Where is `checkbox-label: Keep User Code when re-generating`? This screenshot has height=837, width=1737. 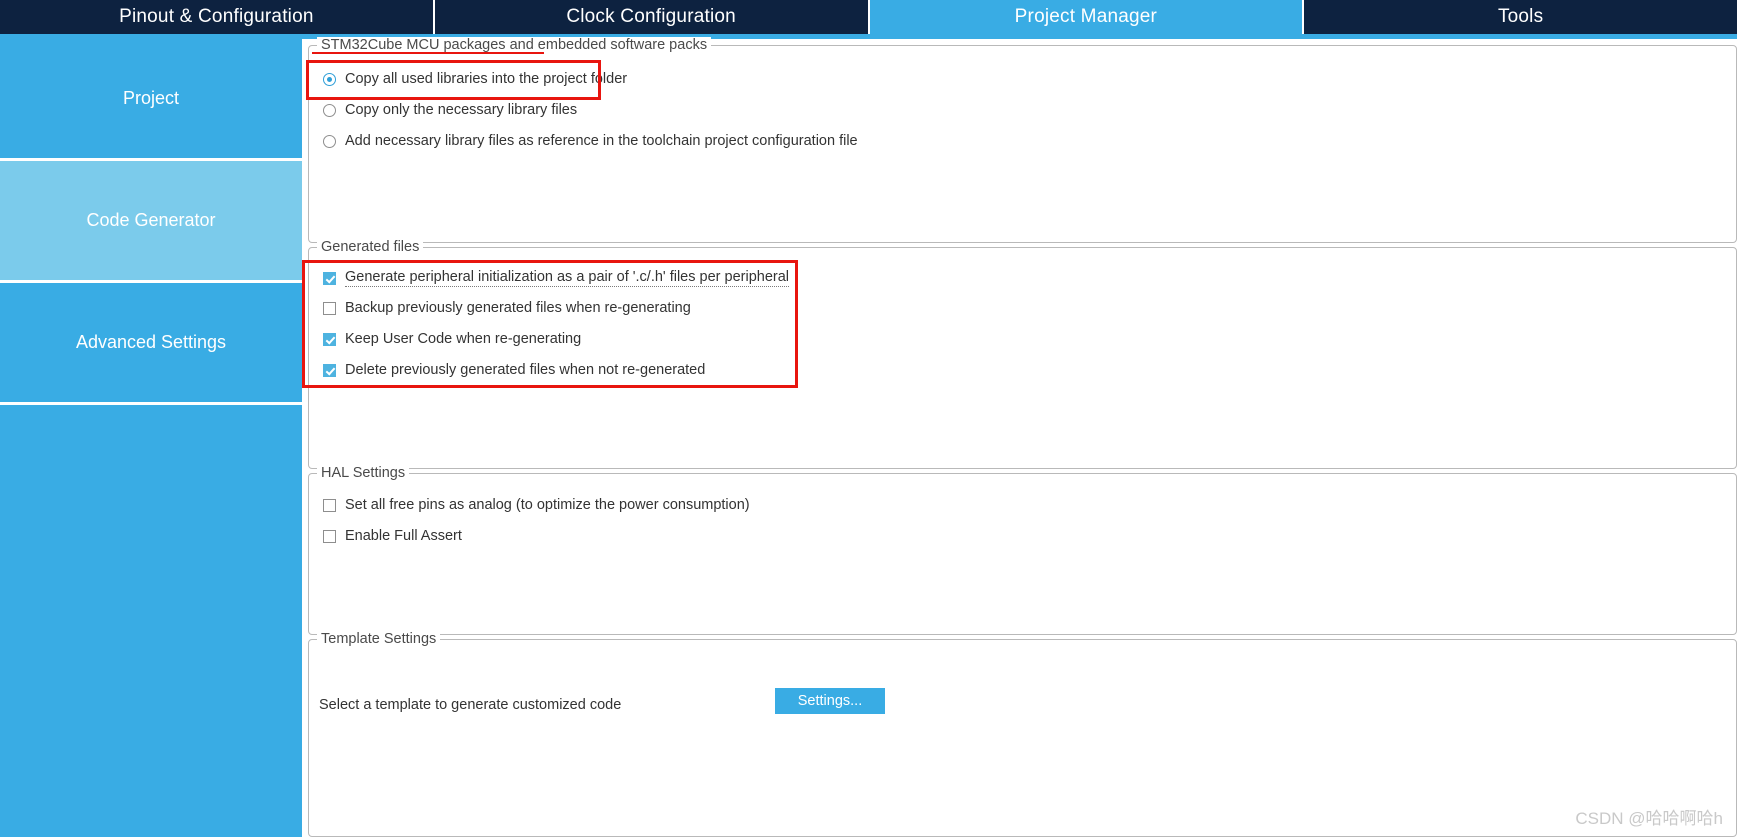
checkbox-label: Keep User Code when re-generating is located at coordinates (463, 339).